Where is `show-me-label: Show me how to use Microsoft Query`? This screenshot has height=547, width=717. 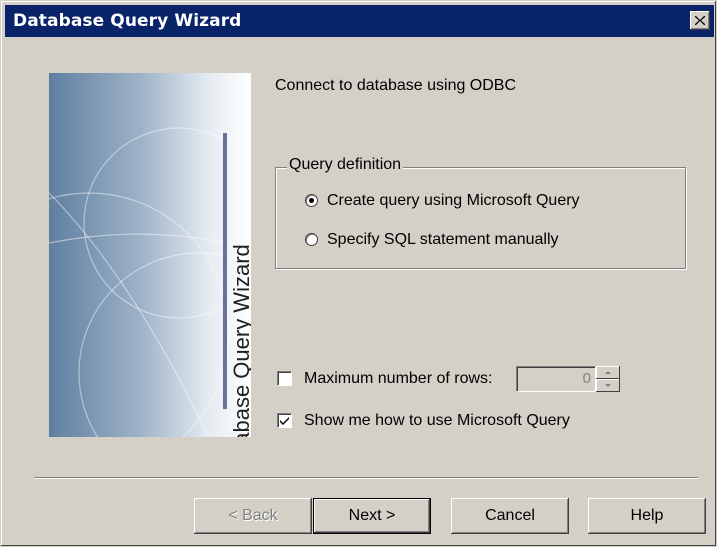 show-me-label: Show me how to use Microsoft Query is located at coordinates (437, 421).